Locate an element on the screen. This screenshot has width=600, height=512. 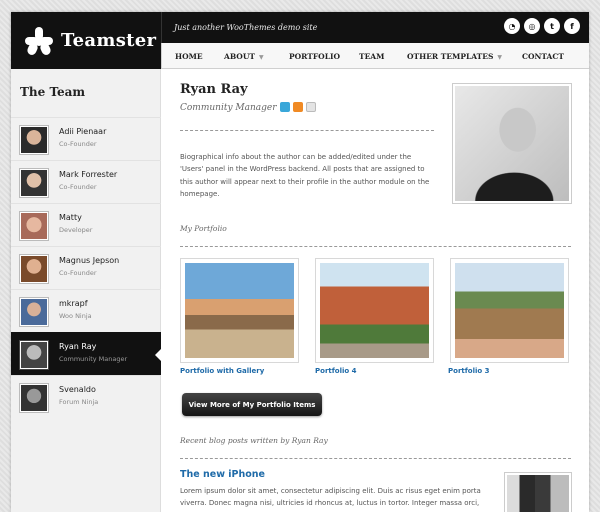
social-links: ◔ ◎ t f is located at coordinates (542, 26).